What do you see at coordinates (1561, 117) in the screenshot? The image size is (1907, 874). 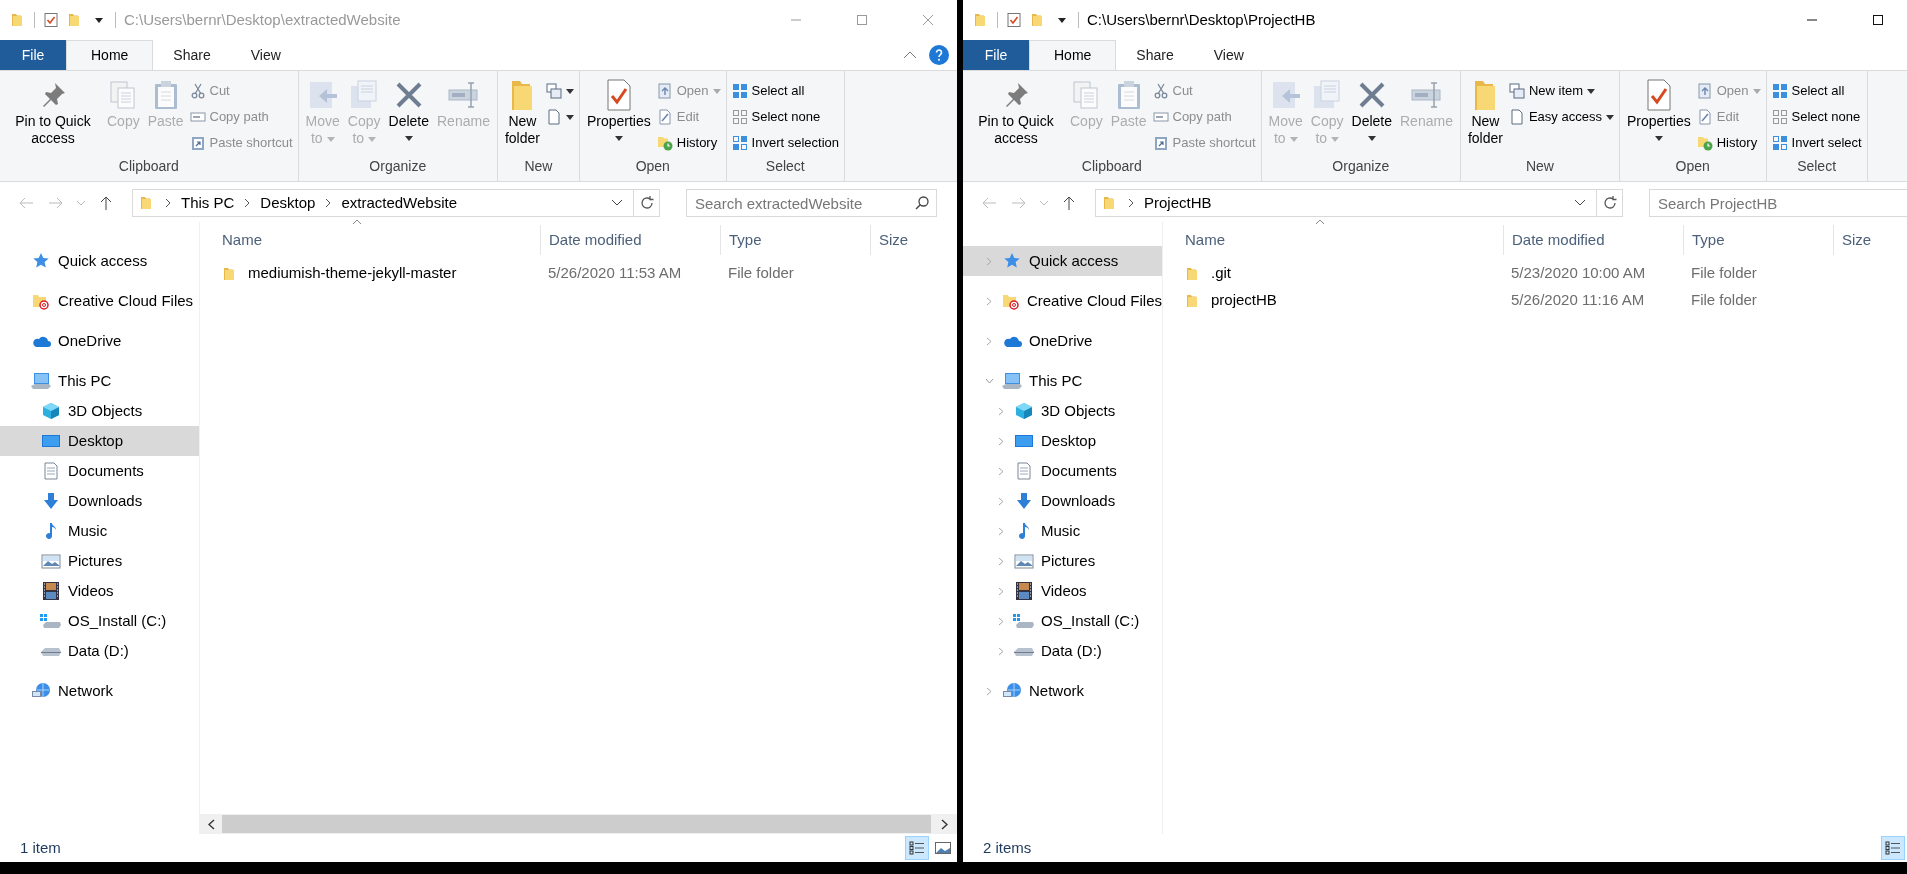 I see `ribbon-small-button: Easy access` at bounding box center [1561, 117].